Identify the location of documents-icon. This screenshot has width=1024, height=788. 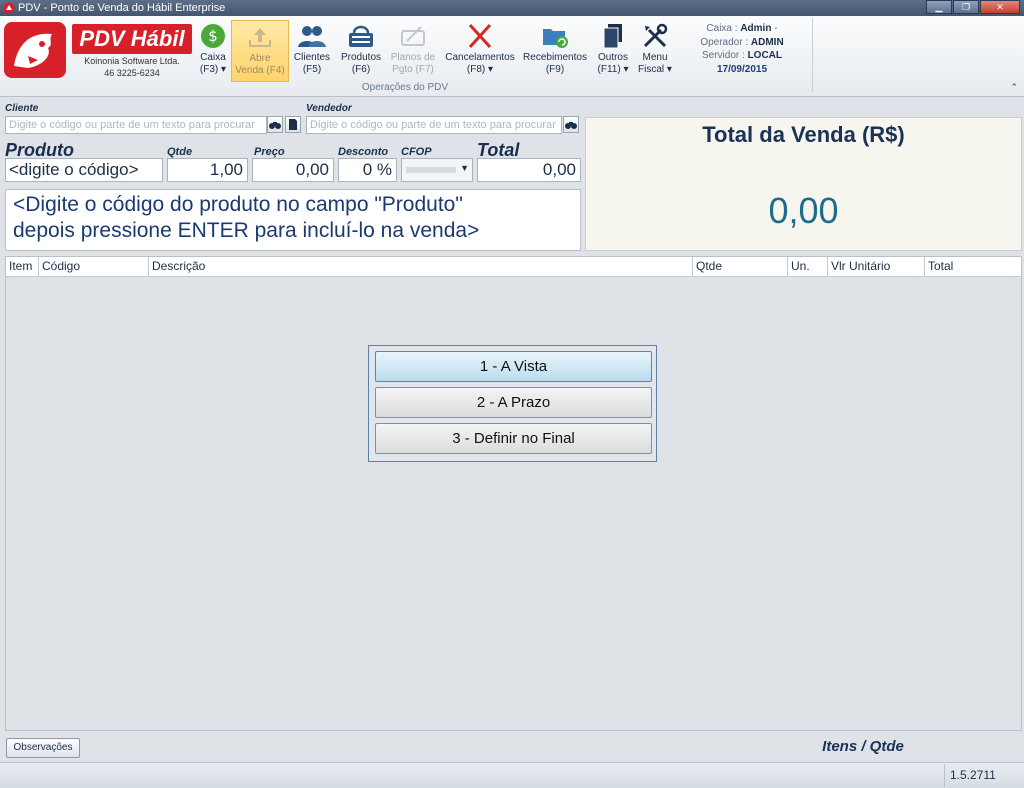
(613, 36).